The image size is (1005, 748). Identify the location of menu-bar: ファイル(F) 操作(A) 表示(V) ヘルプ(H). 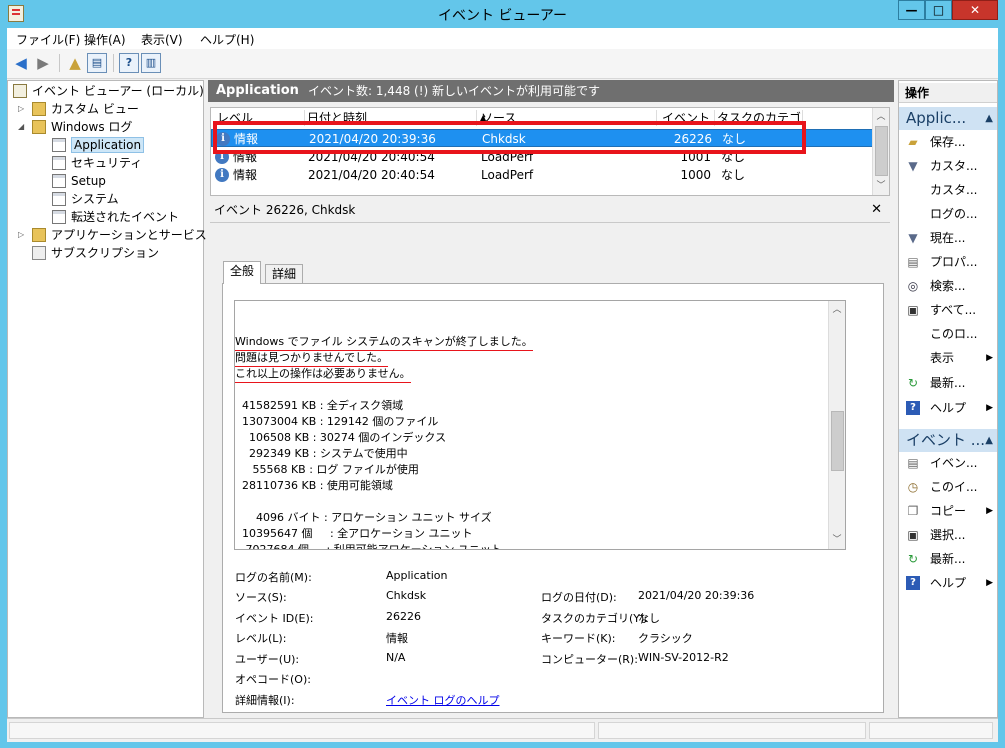
(502, 38).